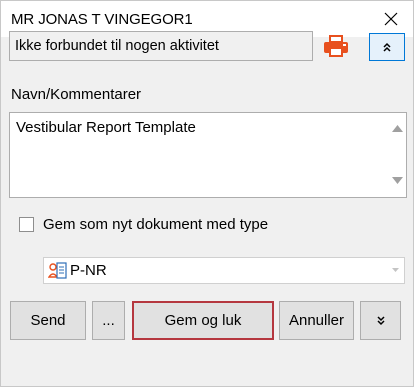  I want to click on window-title: MR JONAS T VINGEGOR1, so click(102, 19).